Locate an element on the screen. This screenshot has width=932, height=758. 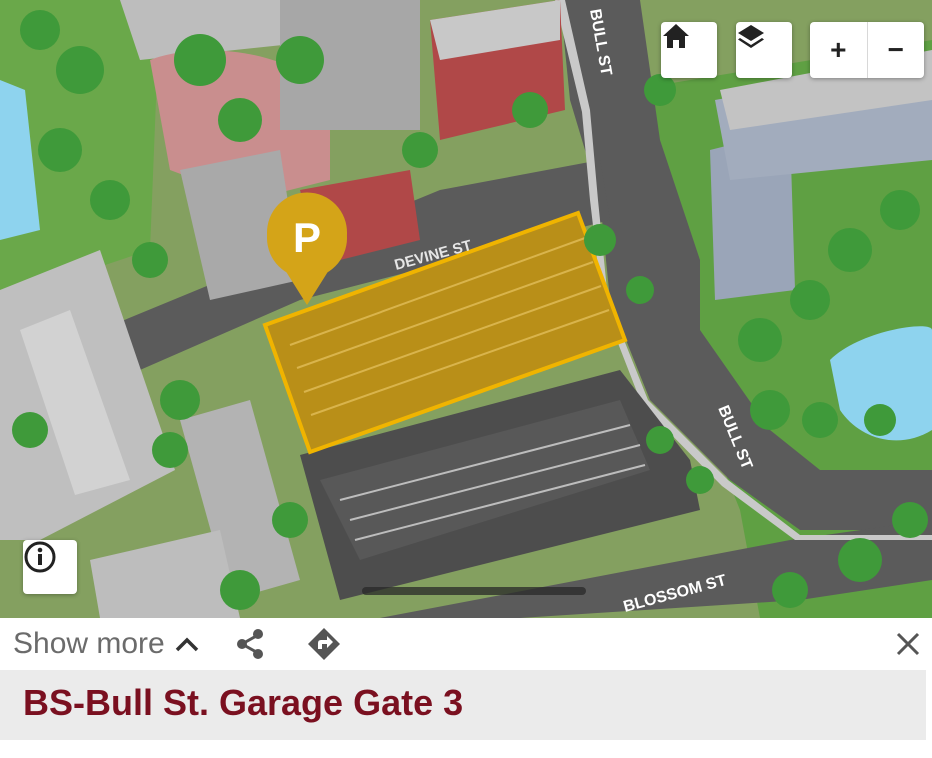
zoom-control: + − is located at coordinates (867, 50).